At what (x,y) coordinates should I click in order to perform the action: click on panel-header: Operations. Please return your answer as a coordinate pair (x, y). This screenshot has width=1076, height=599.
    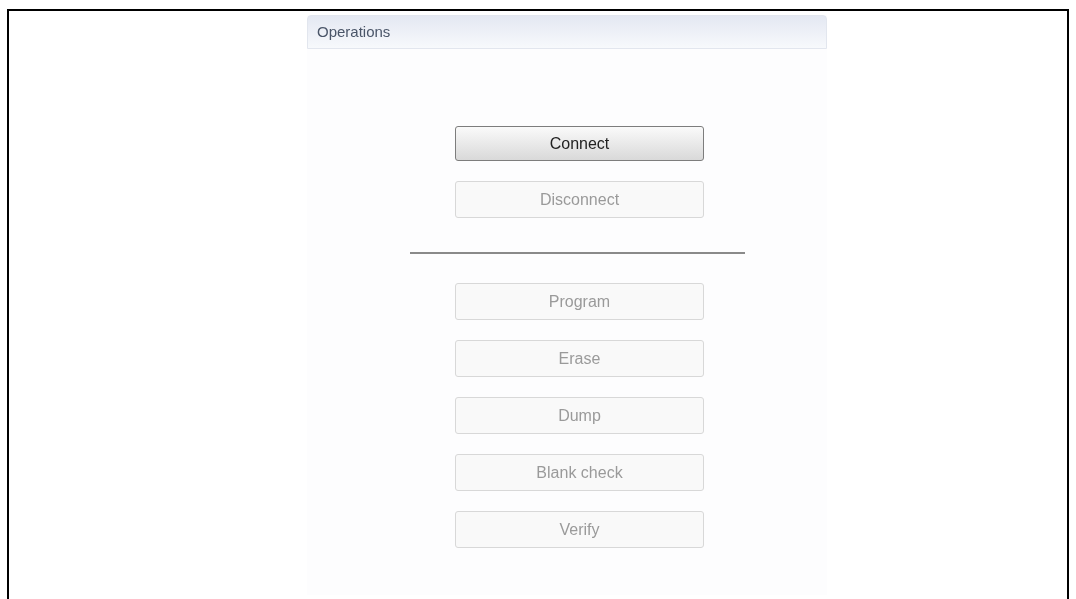
    Looking at the image, I should click on (567, 32).